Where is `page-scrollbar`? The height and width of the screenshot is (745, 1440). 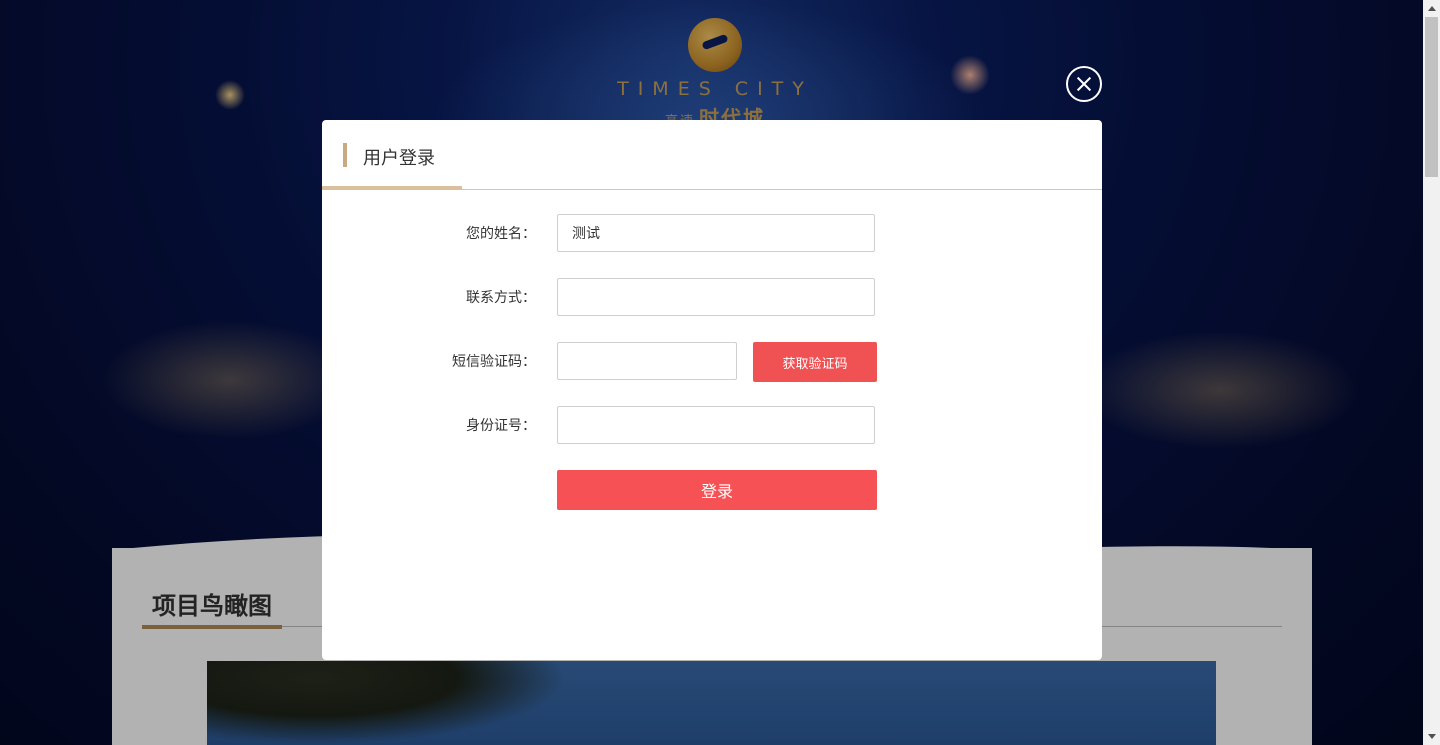 page-scrollbar is located at coordinates (1431, 372).